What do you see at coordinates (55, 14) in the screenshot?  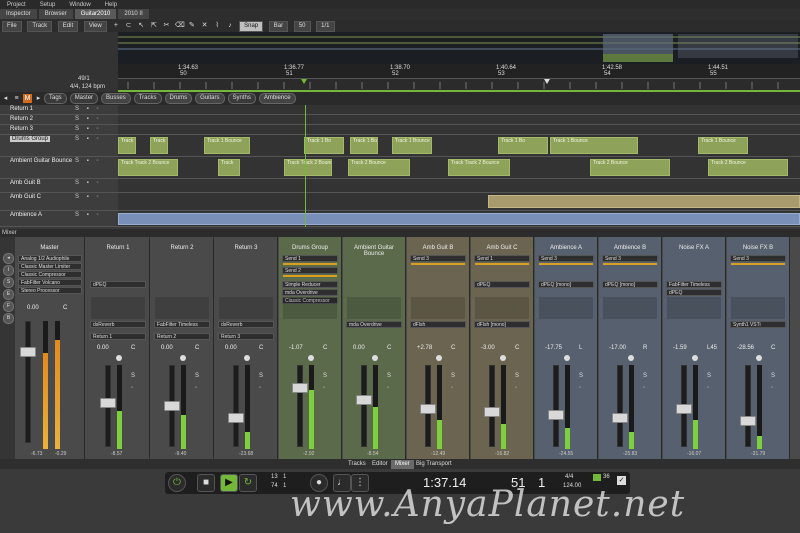 I see `tab-browser: Browser` at bounding box center [55, 14].